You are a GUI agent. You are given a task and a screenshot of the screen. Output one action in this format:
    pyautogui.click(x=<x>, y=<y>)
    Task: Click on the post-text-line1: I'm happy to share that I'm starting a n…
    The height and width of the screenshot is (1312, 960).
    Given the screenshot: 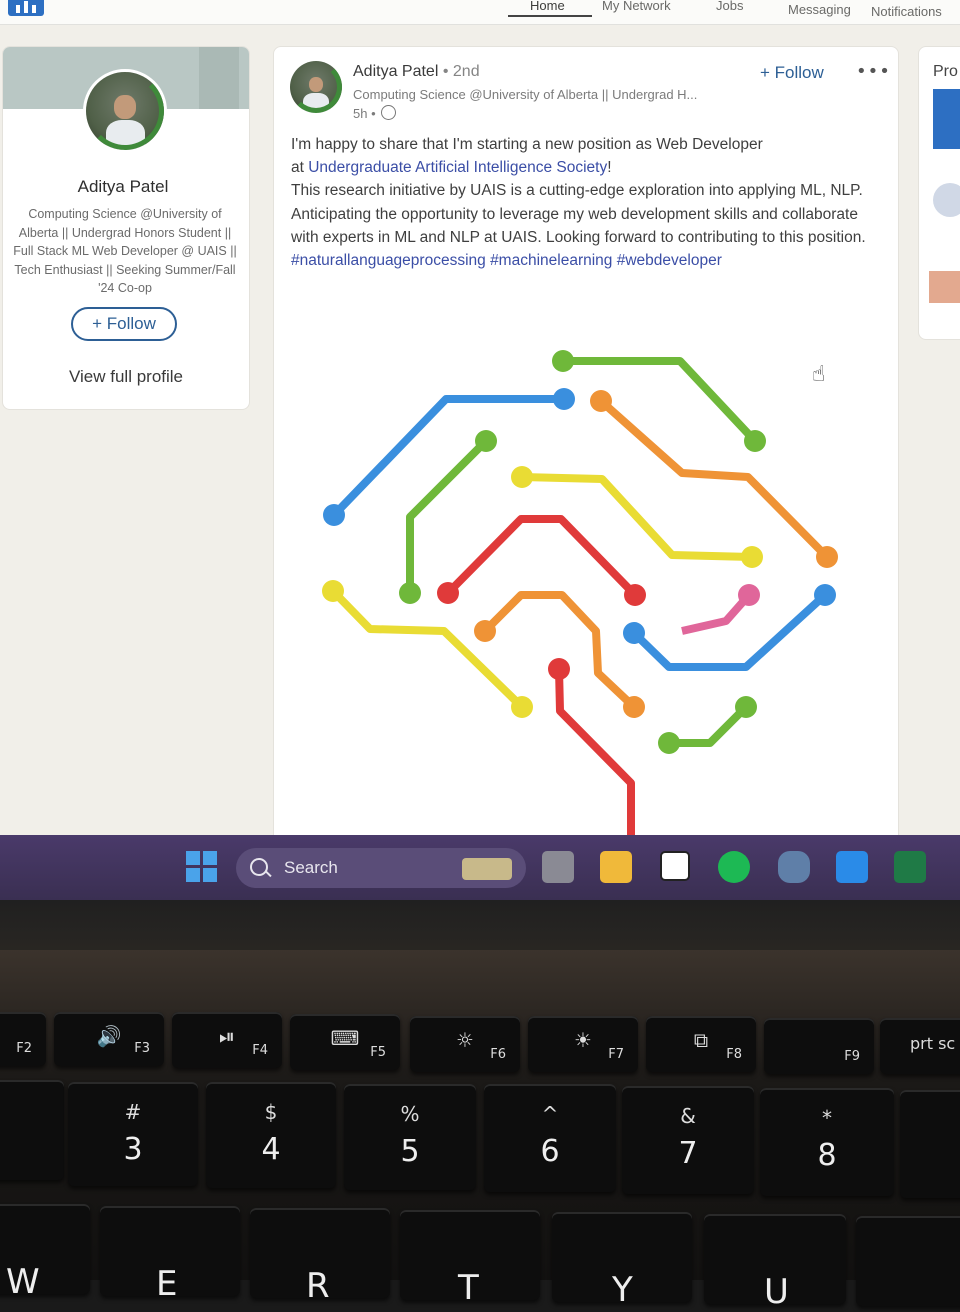 What is the action you would take?
    pyautogui.click(x=527, y=144)
    